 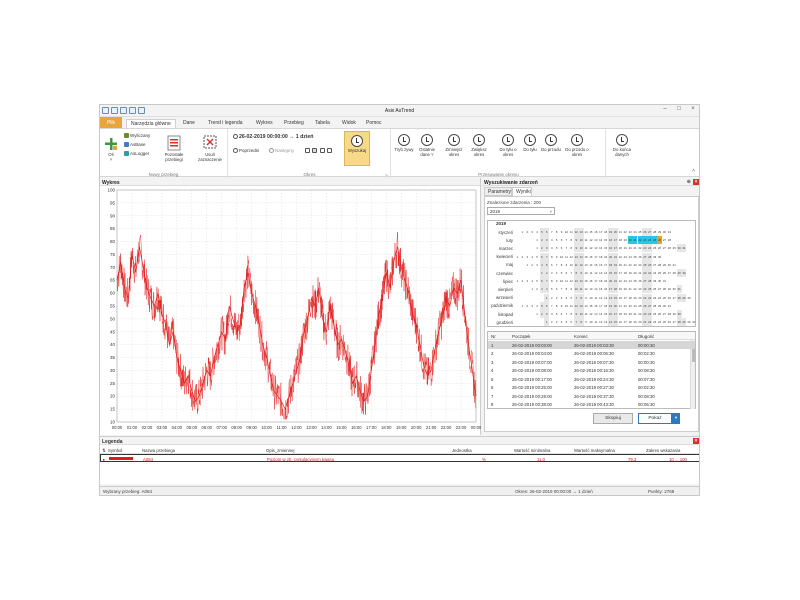 What do you see at coordinates (386, 427) in the screenshot?
I see `x-tick-label: 18:00` at bounding box center [386, 427].